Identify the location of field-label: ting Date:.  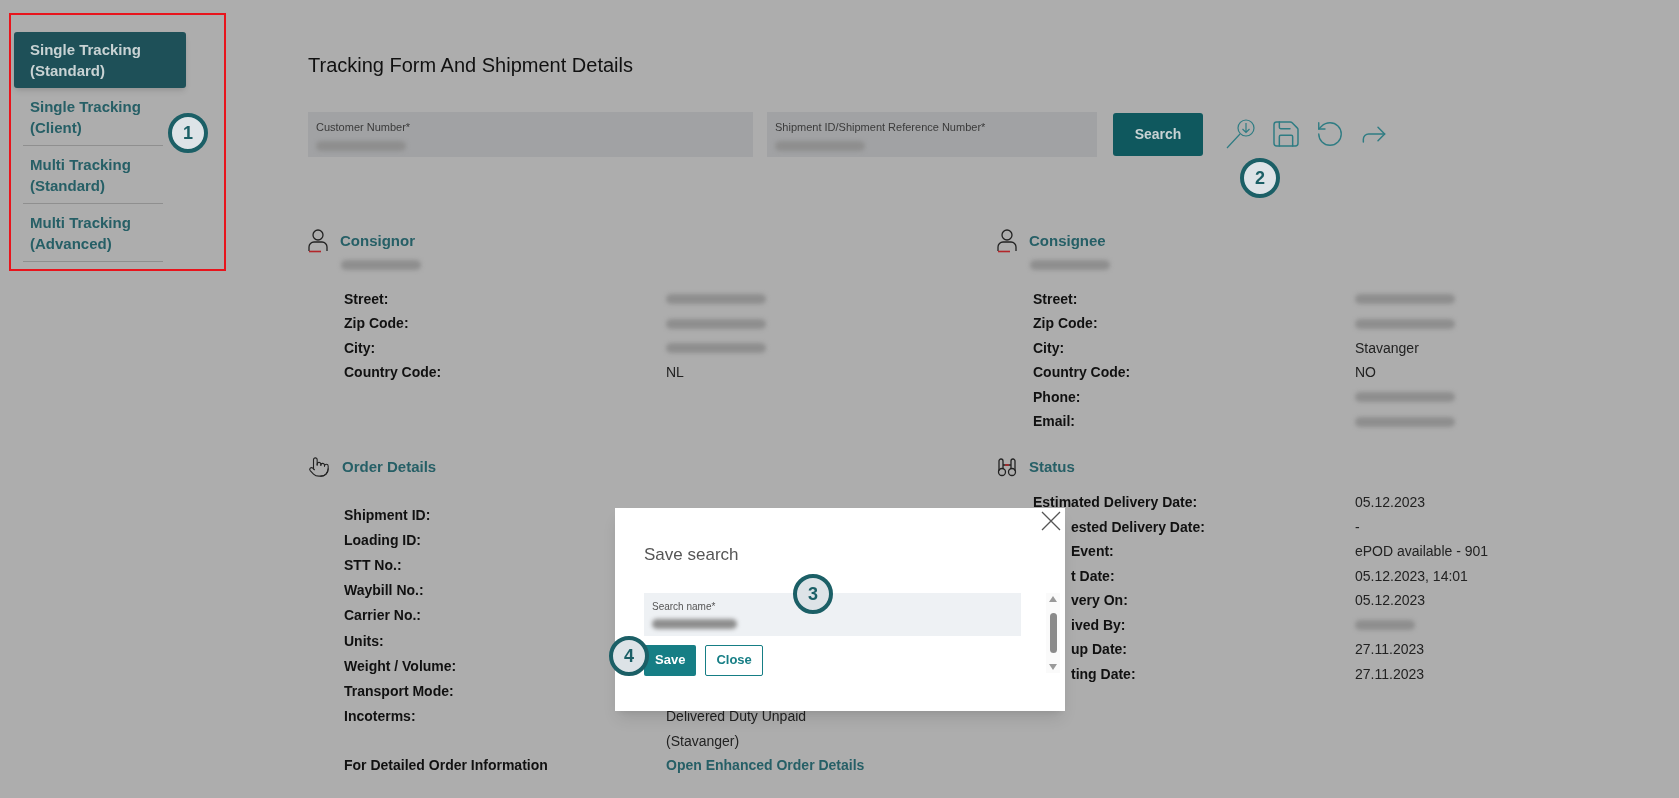
(1103, 673).